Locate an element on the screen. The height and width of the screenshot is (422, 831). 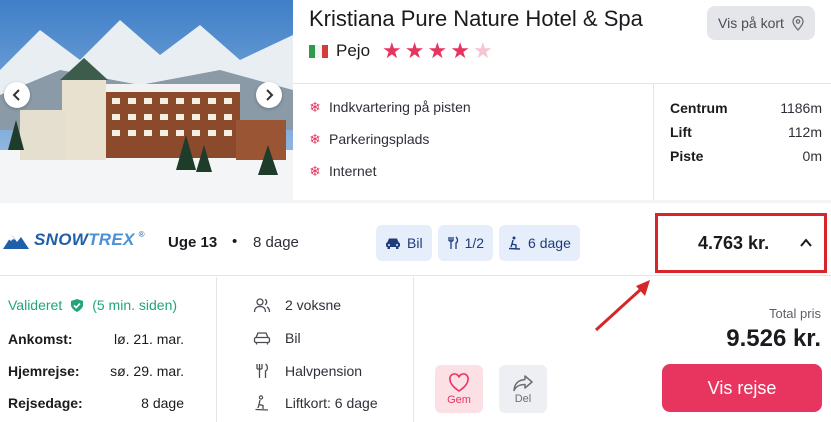
feature-skipass: Liftkort: 6 dage is located at coordinates (315, 403).